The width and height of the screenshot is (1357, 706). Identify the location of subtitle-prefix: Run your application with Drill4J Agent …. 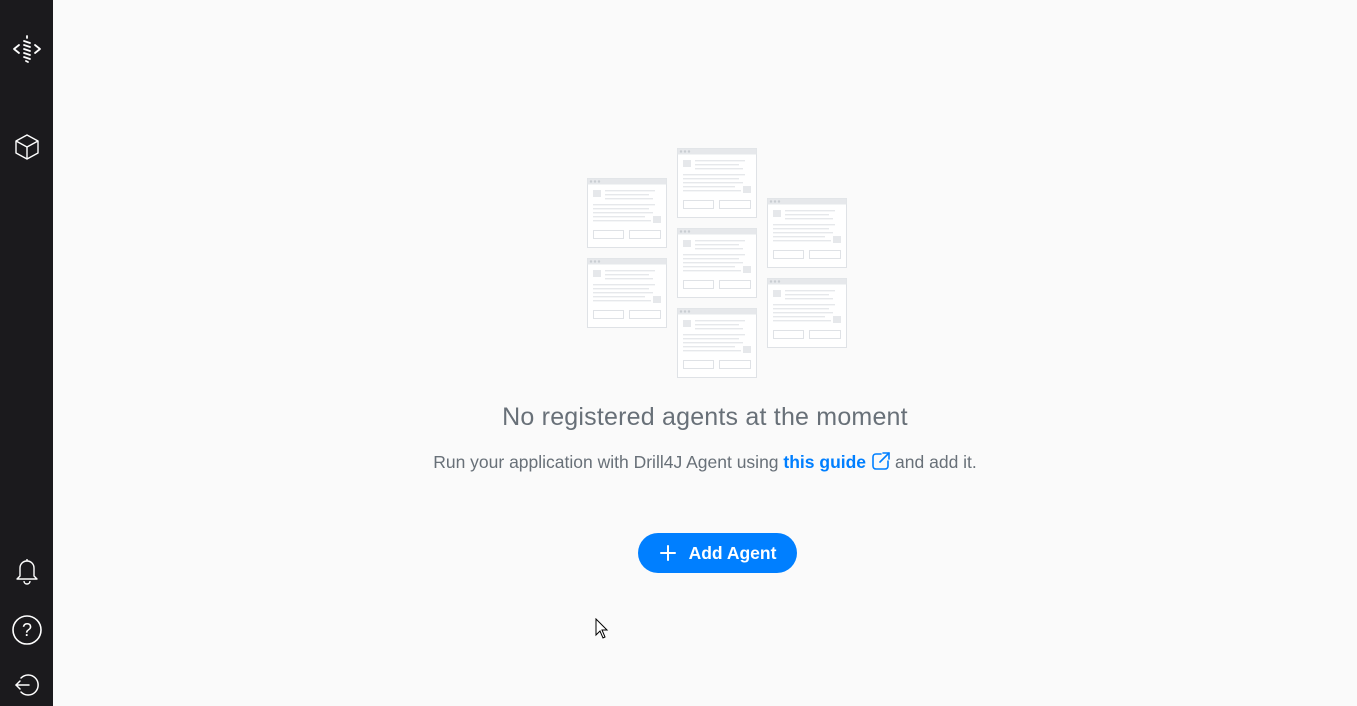
(606, 462).